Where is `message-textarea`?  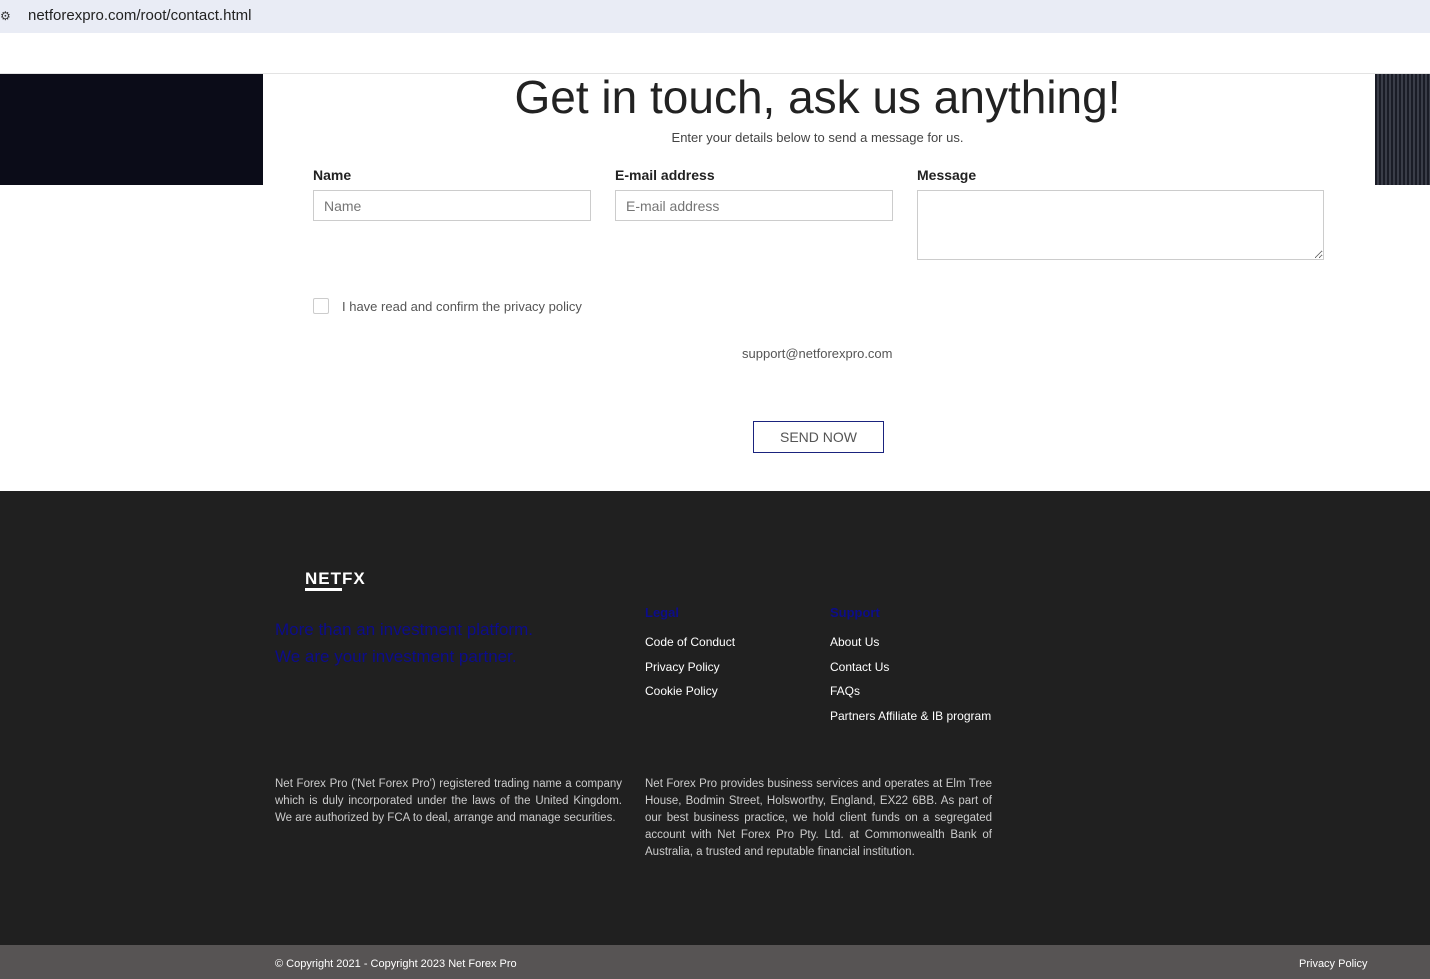
message-textarea is located at coordinates (1120, 225).